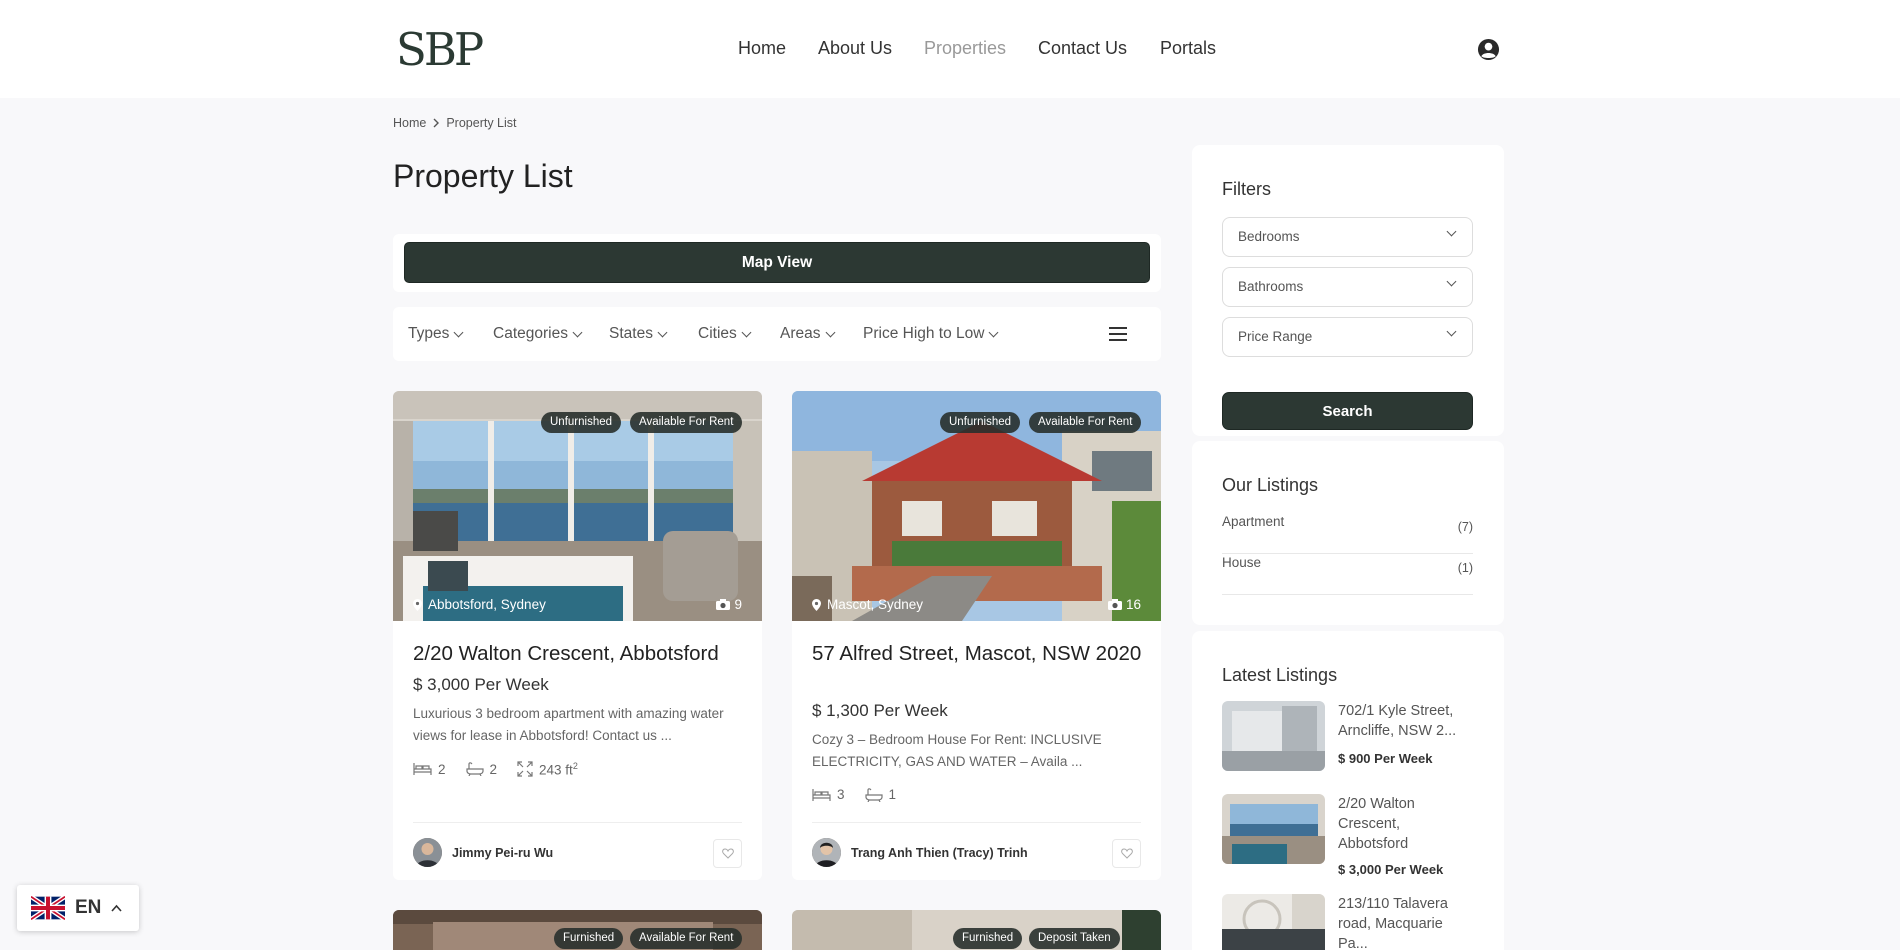 The height and width of the screenshot is (950, 1900). I want to click on user-account-icon, so click(1488, 49).